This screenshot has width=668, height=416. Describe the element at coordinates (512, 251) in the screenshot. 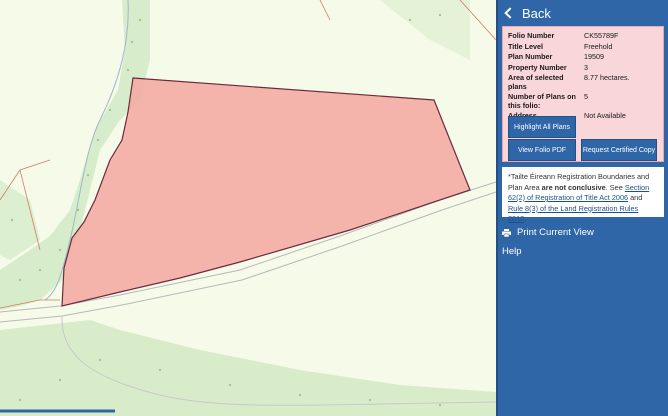

I see `help-label: Help` at that location.